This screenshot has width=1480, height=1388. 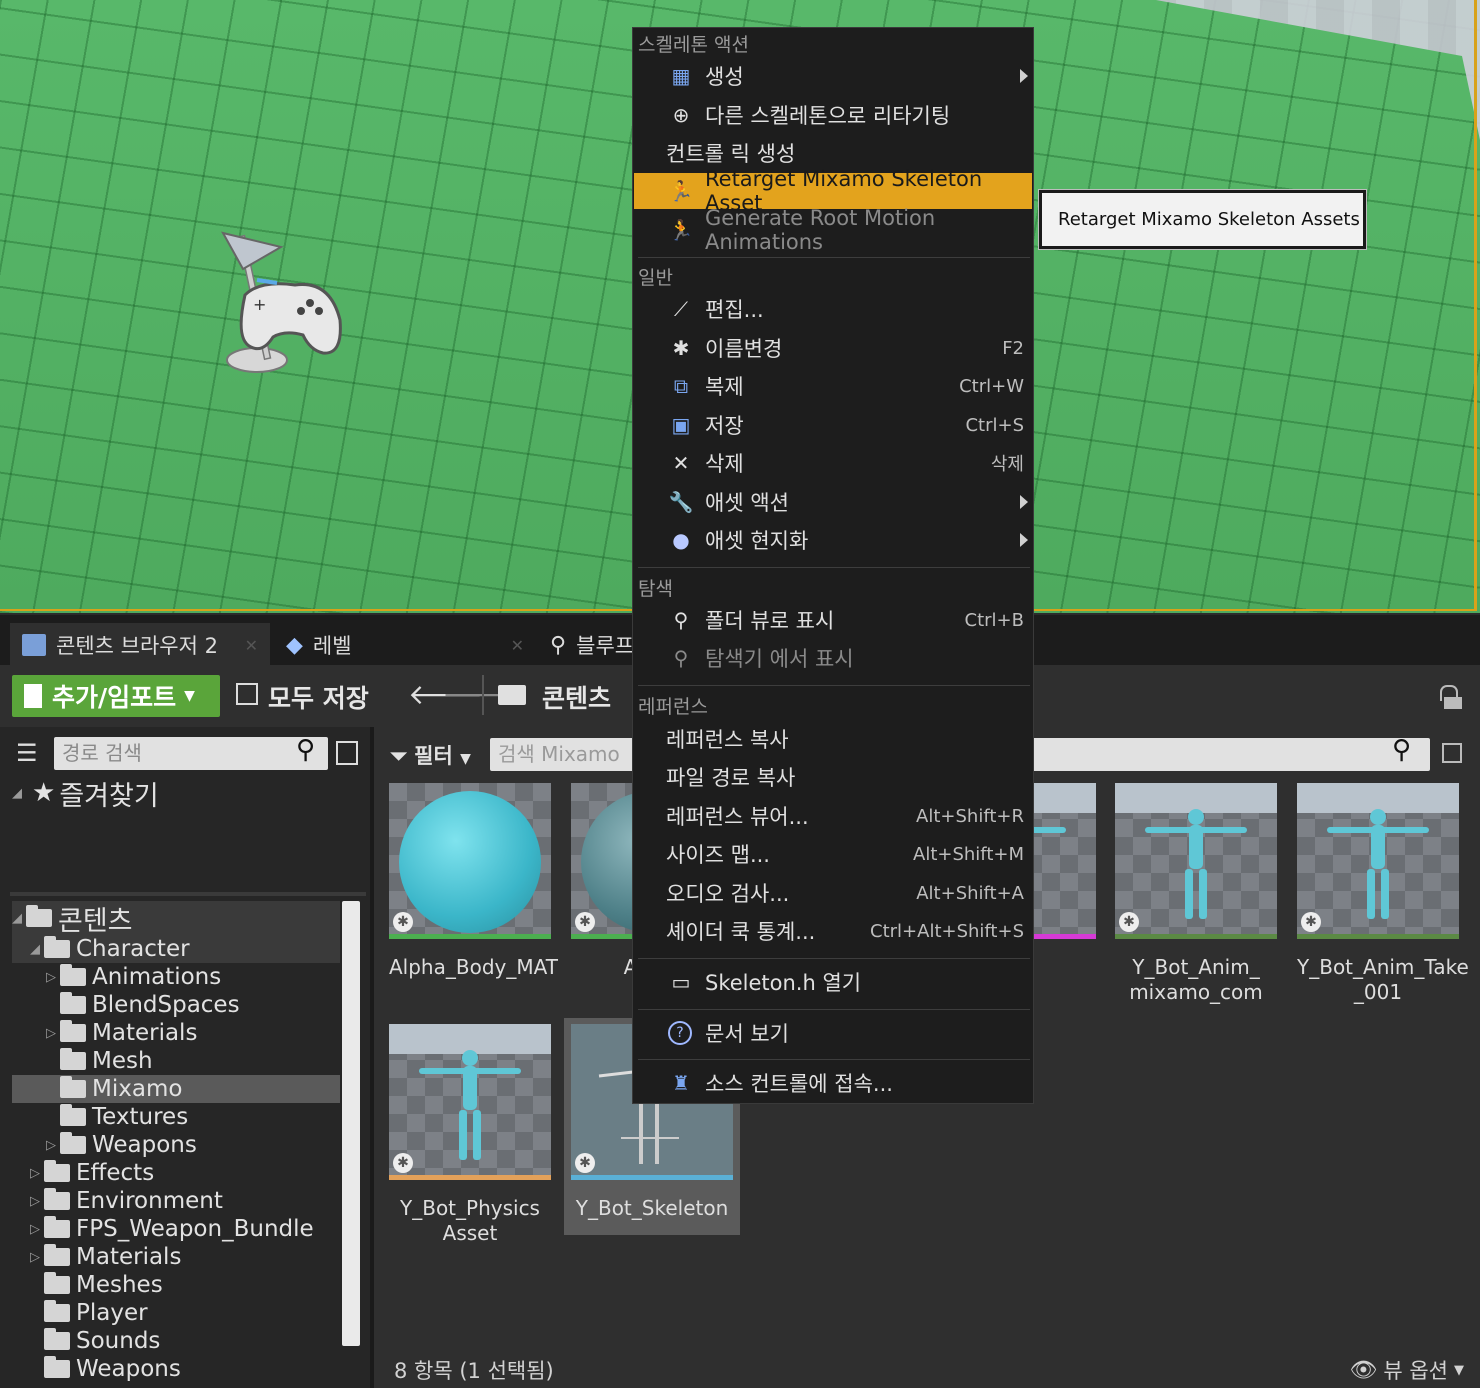 I want to click on menu-item: ⚲ 탐색기 에서 표시, so click(x=833, y=658).